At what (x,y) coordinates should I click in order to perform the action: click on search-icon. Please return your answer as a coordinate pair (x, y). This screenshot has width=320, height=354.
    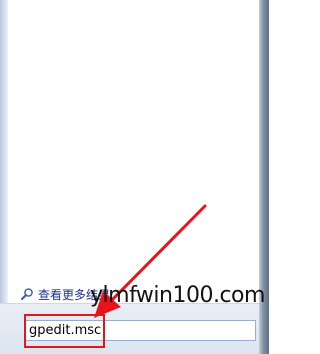
    Looking at the image, I should click on (27, 294).